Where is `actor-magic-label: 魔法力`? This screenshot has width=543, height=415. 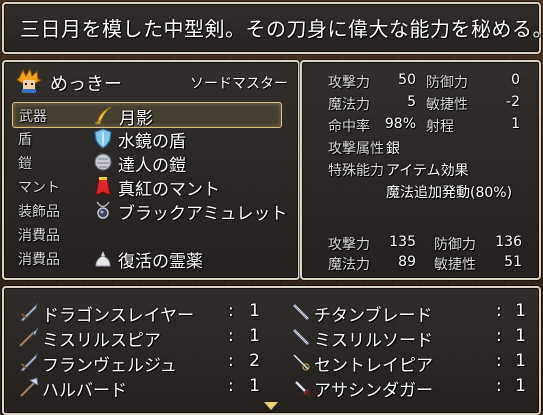 actor-magic-label: 魔法力 is located at coordinates (349, 265).